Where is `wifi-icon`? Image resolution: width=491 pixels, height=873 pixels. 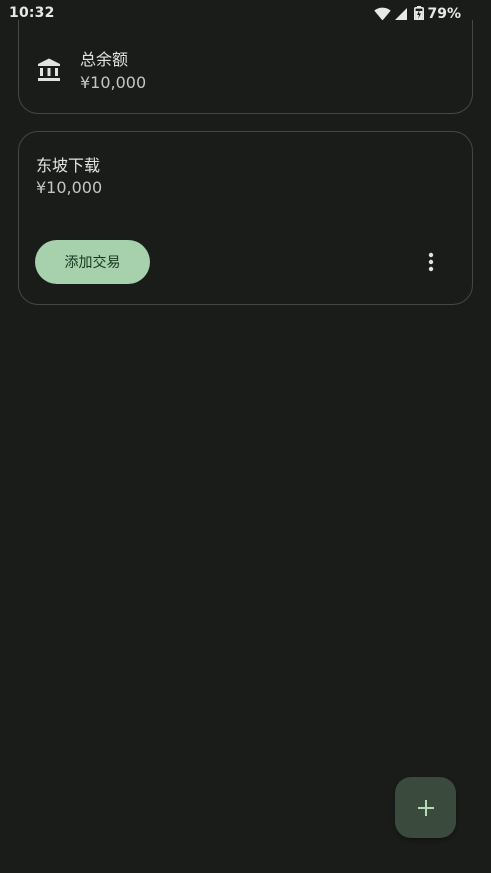
wifi-icon is located at coordinates (383, 14).